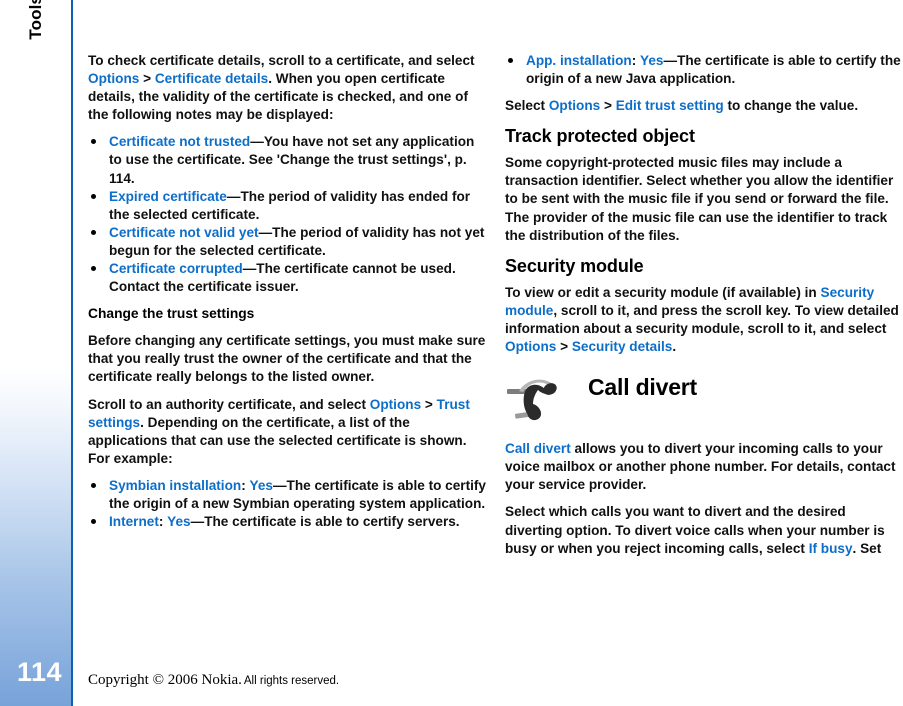  What do you see at coordinates (538, 449) in the screenshot?
I see `call-divert-reference: Call divert` at bounding box center [538, 449].